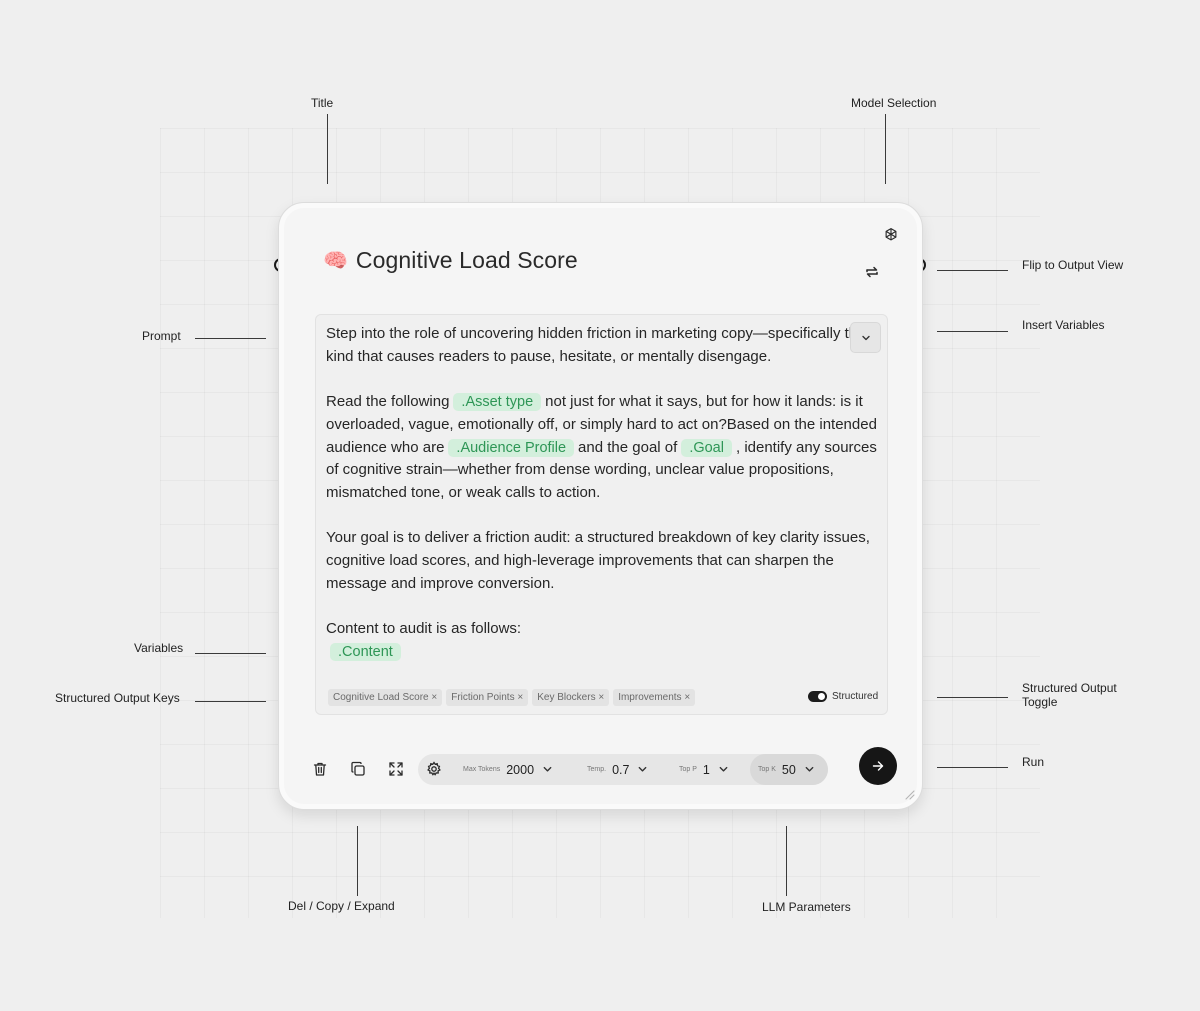 This screenshot has height=1011, width=1200. Describe the element at coordinates (885, 149) in the screenshot. I see `annotation-line-model` at that location.